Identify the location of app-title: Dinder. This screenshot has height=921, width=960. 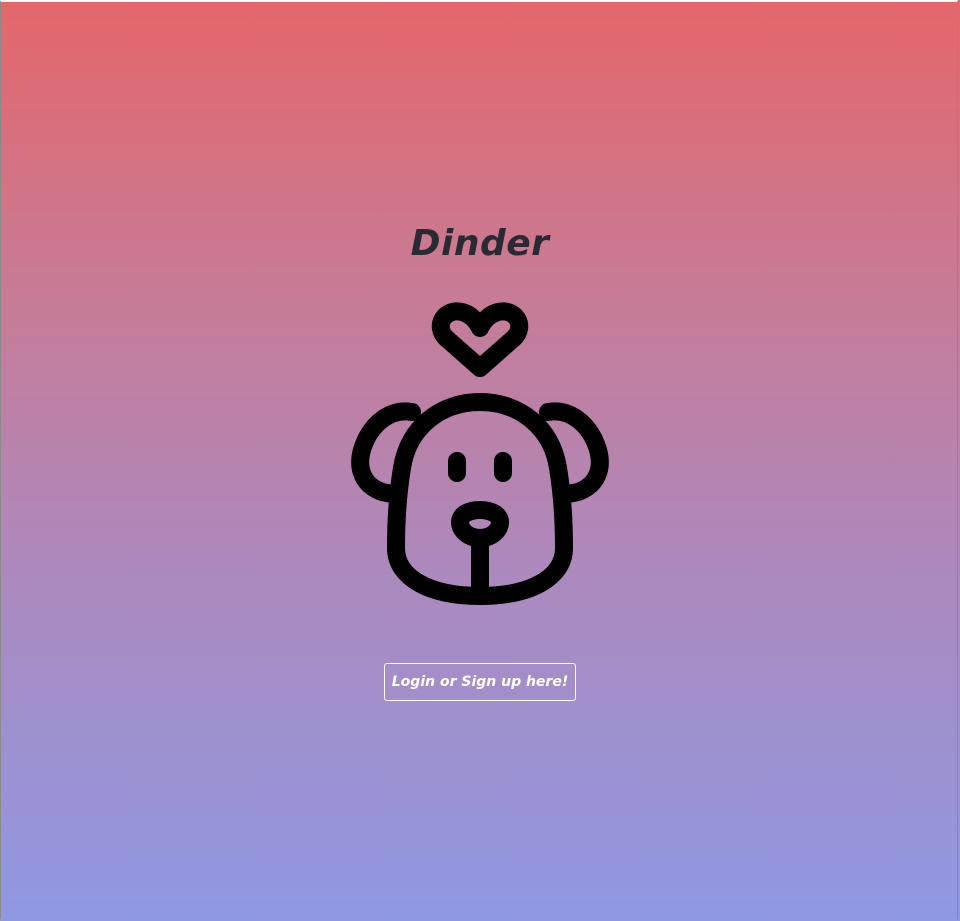
(480, 243).